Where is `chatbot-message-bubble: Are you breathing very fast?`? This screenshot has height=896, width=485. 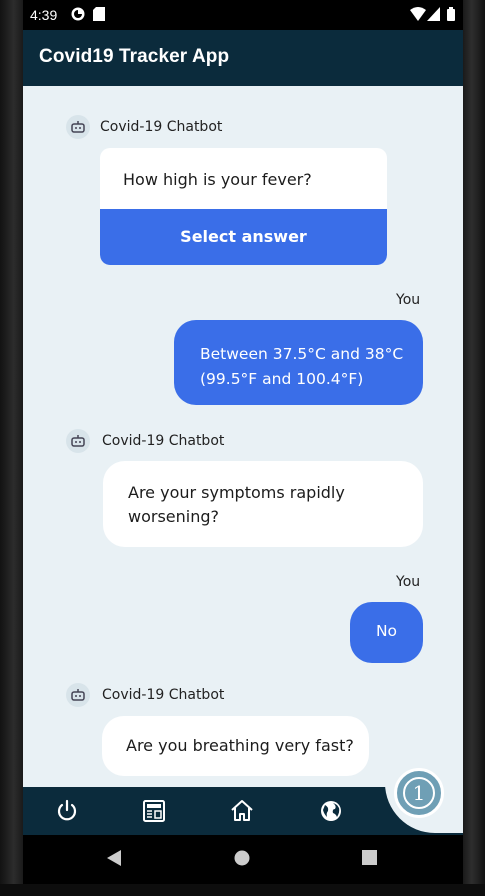
chatbot-message-bubble: Are you breathing very fast? is located at coordinates (235, 746).